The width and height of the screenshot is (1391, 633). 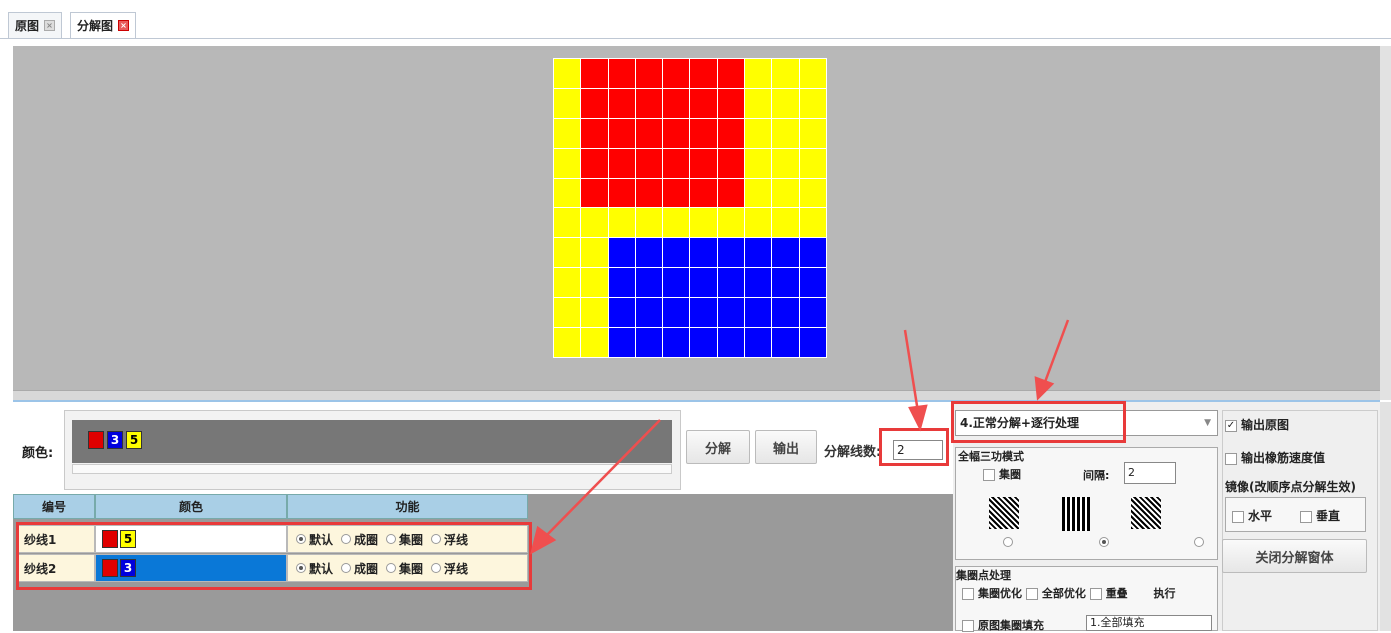 I want to click on horizontal-checkbox: 水平, so click(x=1252, y=515).